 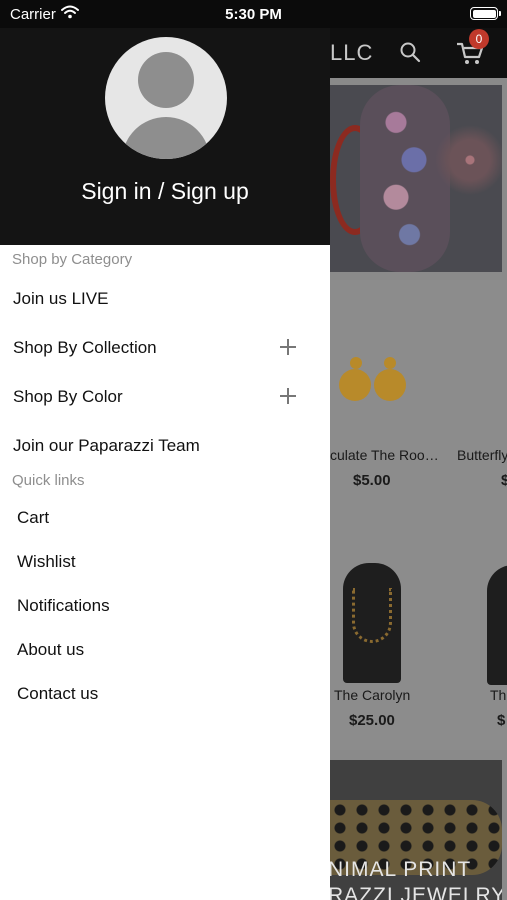 I want to click on product-name: Butterfly, so click(x=482, y=455).